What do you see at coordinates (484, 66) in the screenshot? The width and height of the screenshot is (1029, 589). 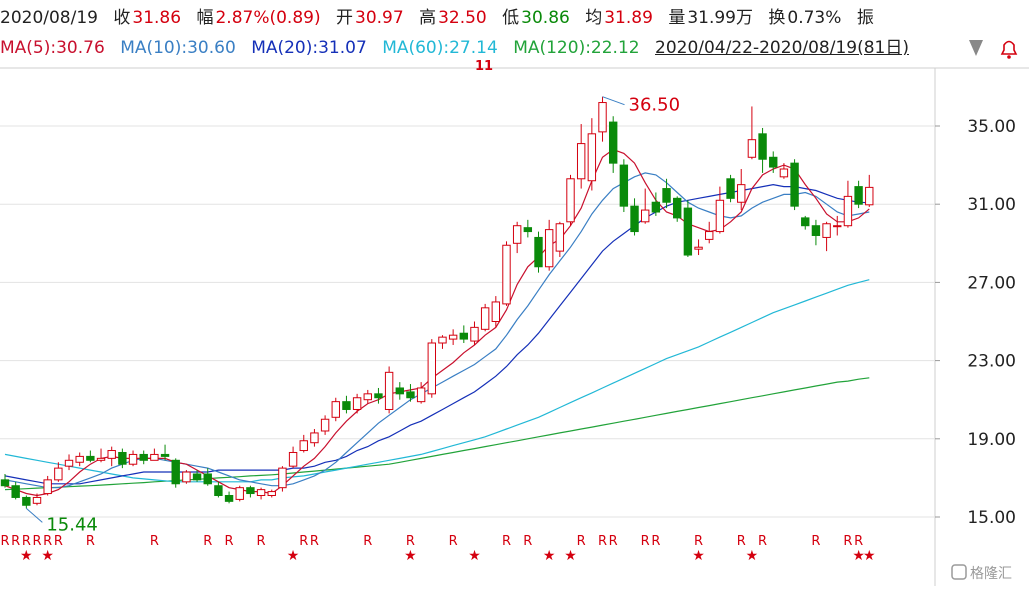 I see `top-event-marker: 11` at bounding box center [484, 66].